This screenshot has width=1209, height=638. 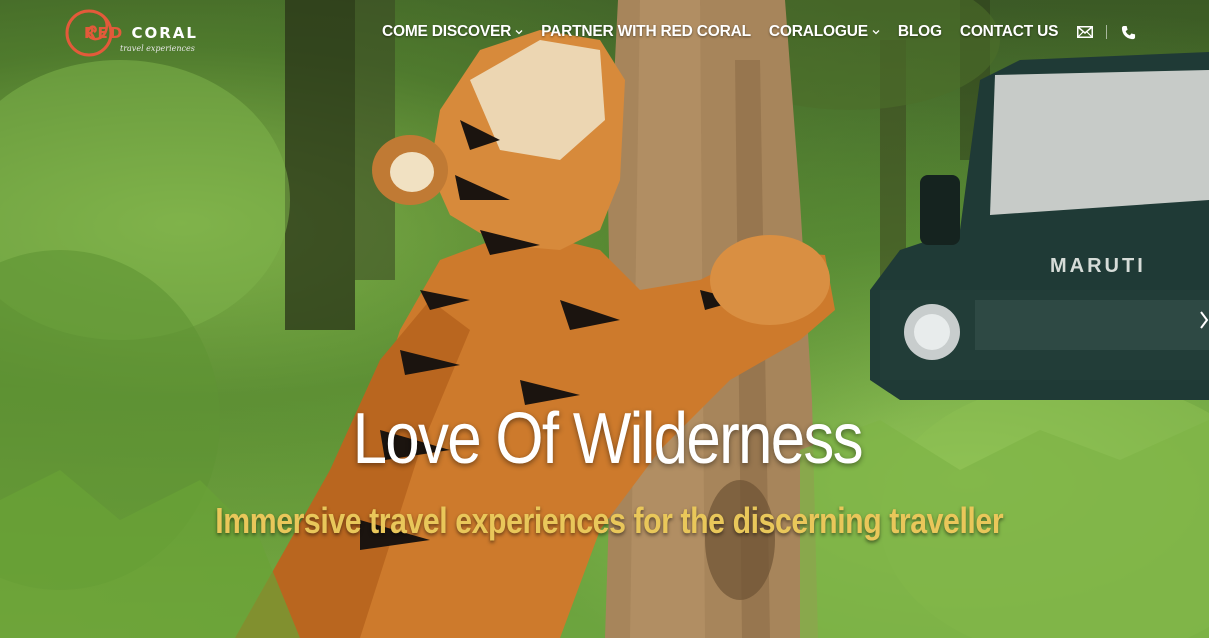 I want to click on envelope-icon, so click(x=1085, y=32).